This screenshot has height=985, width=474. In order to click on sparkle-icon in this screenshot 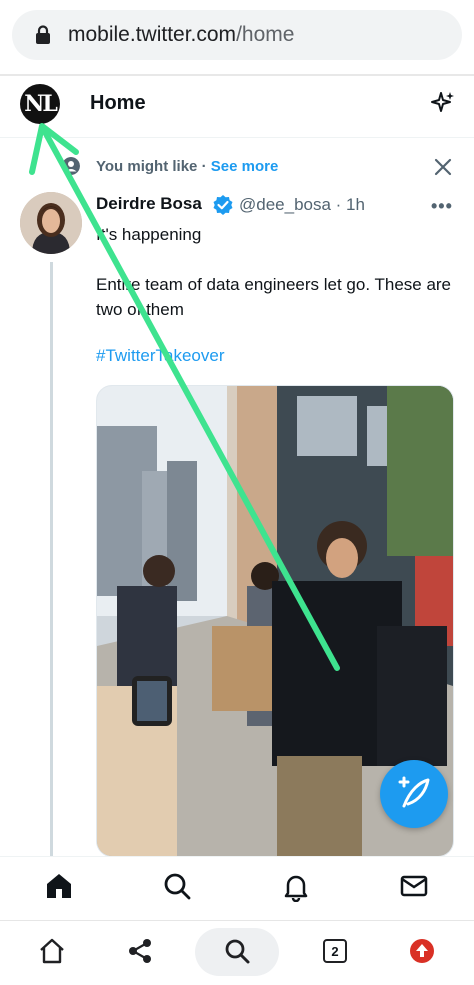, I will do `click(443, 103)`.